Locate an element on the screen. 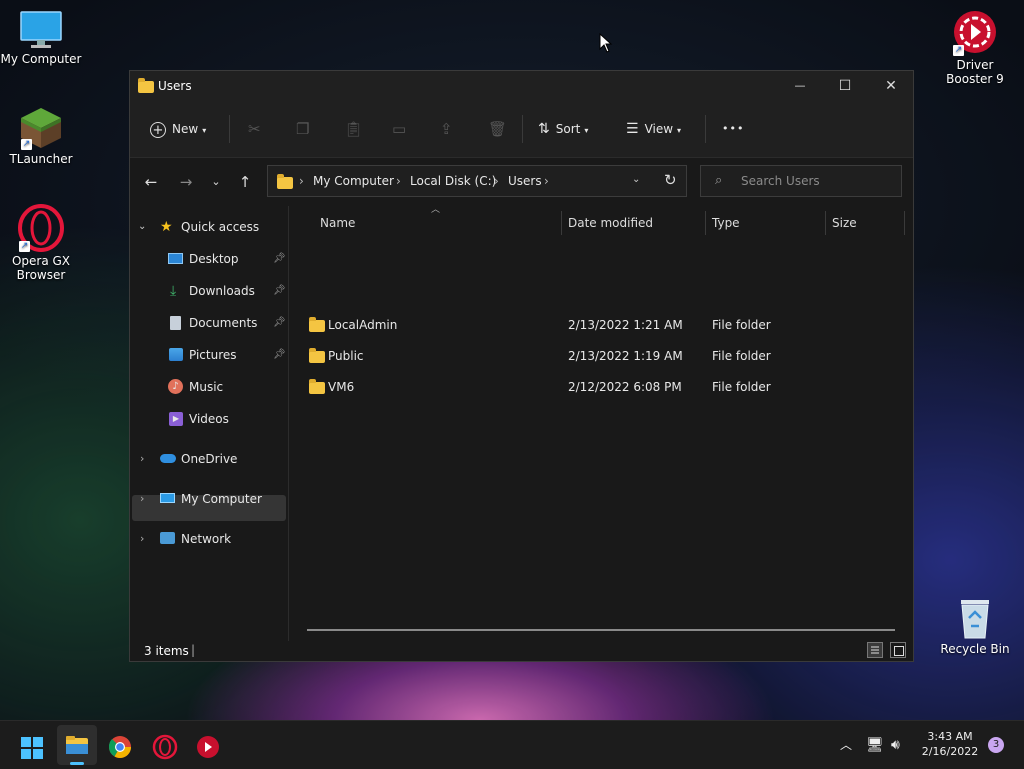 The image size is (1024, 769). address-dropdown-chevron-icon: ⌄ is located at coordinates (636, 179).